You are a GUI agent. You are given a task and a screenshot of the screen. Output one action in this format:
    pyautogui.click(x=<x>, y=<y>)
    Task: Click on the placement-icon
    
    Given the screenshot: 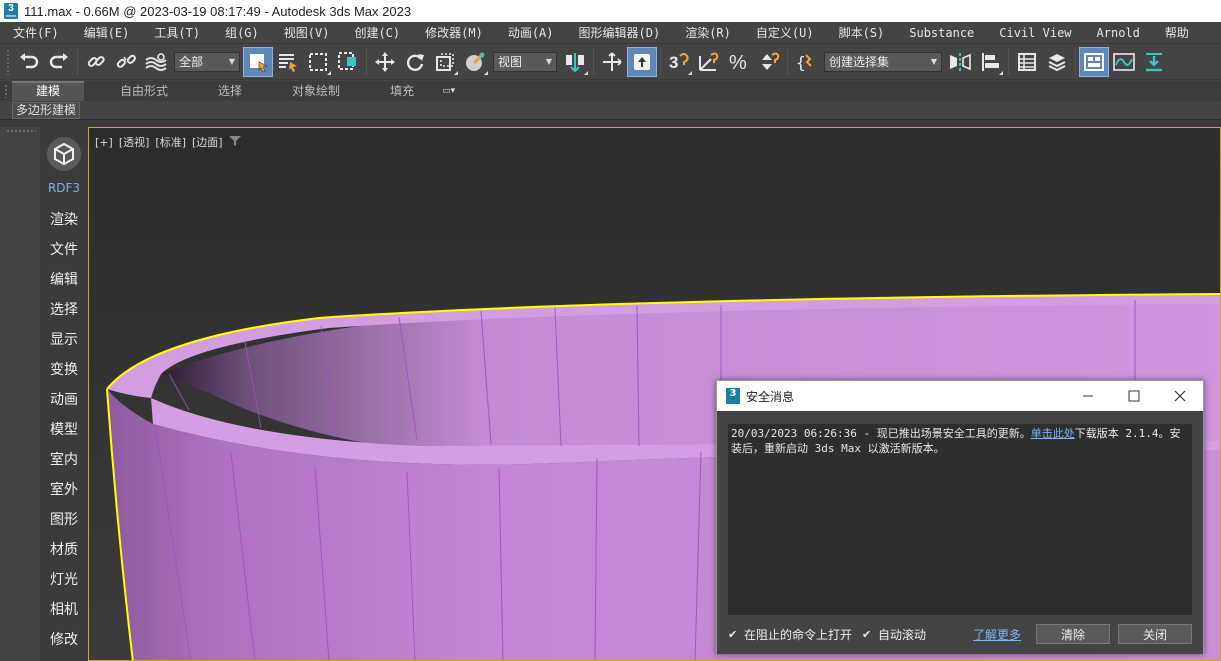 What is the action you would take?
    pyautogui.click(x=475, y=62)
    